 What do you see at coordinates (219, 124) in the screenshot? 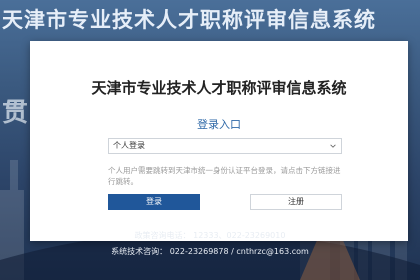
I see `login-entry-heading: 登录入口` at bounding box center [219, 124].